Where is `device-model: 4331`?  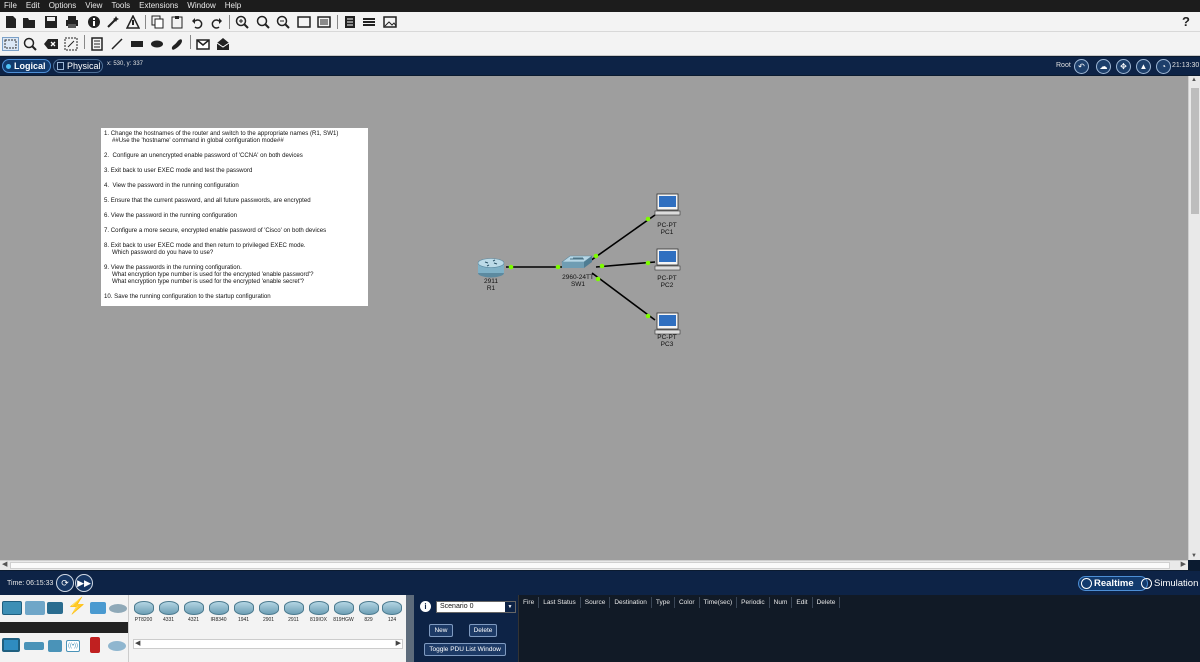
device-model: 4331 is located at coordinates (168, 612).